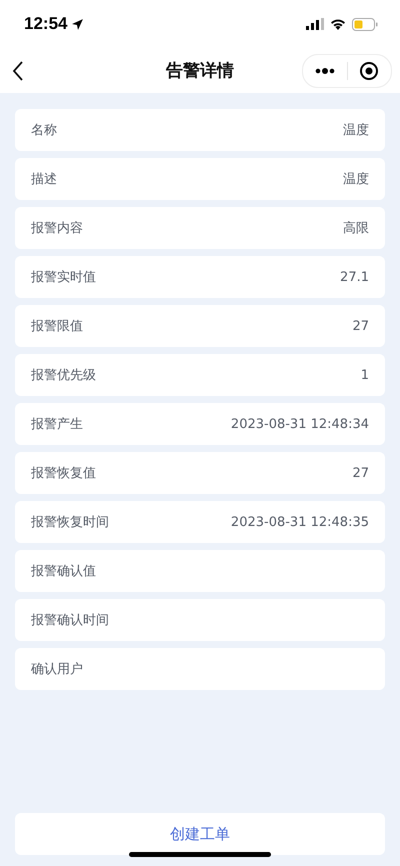 Image resolution: width=400 pixels, height=866 pixels. What do you see at coordinates (200, 834) in the screenshot?
I see `create-work-order-button: 创建工单` at bounding box center [200, 834].